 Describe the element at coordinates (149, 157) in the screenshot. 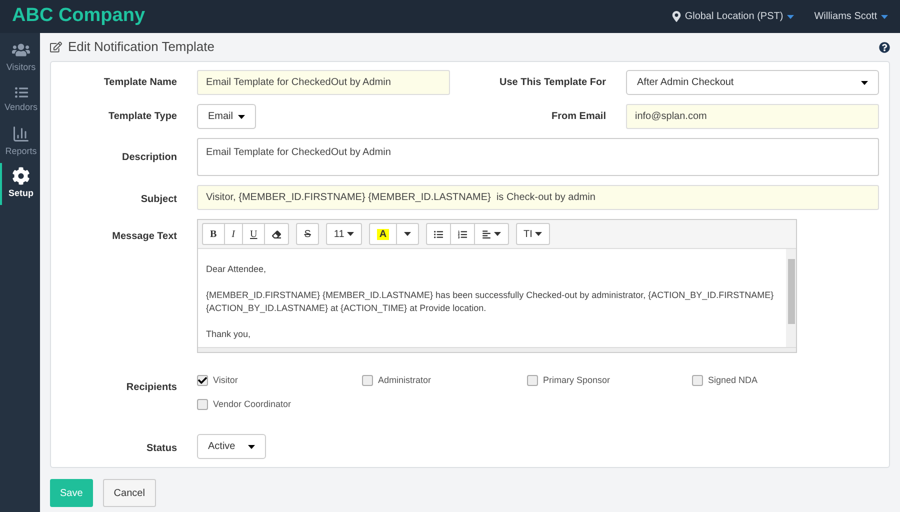

I see `field-label: Description` at that location.